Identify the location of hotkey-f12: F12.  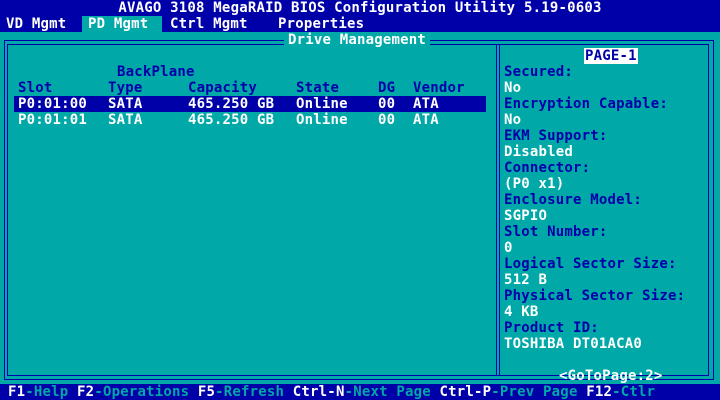
(599, 392).